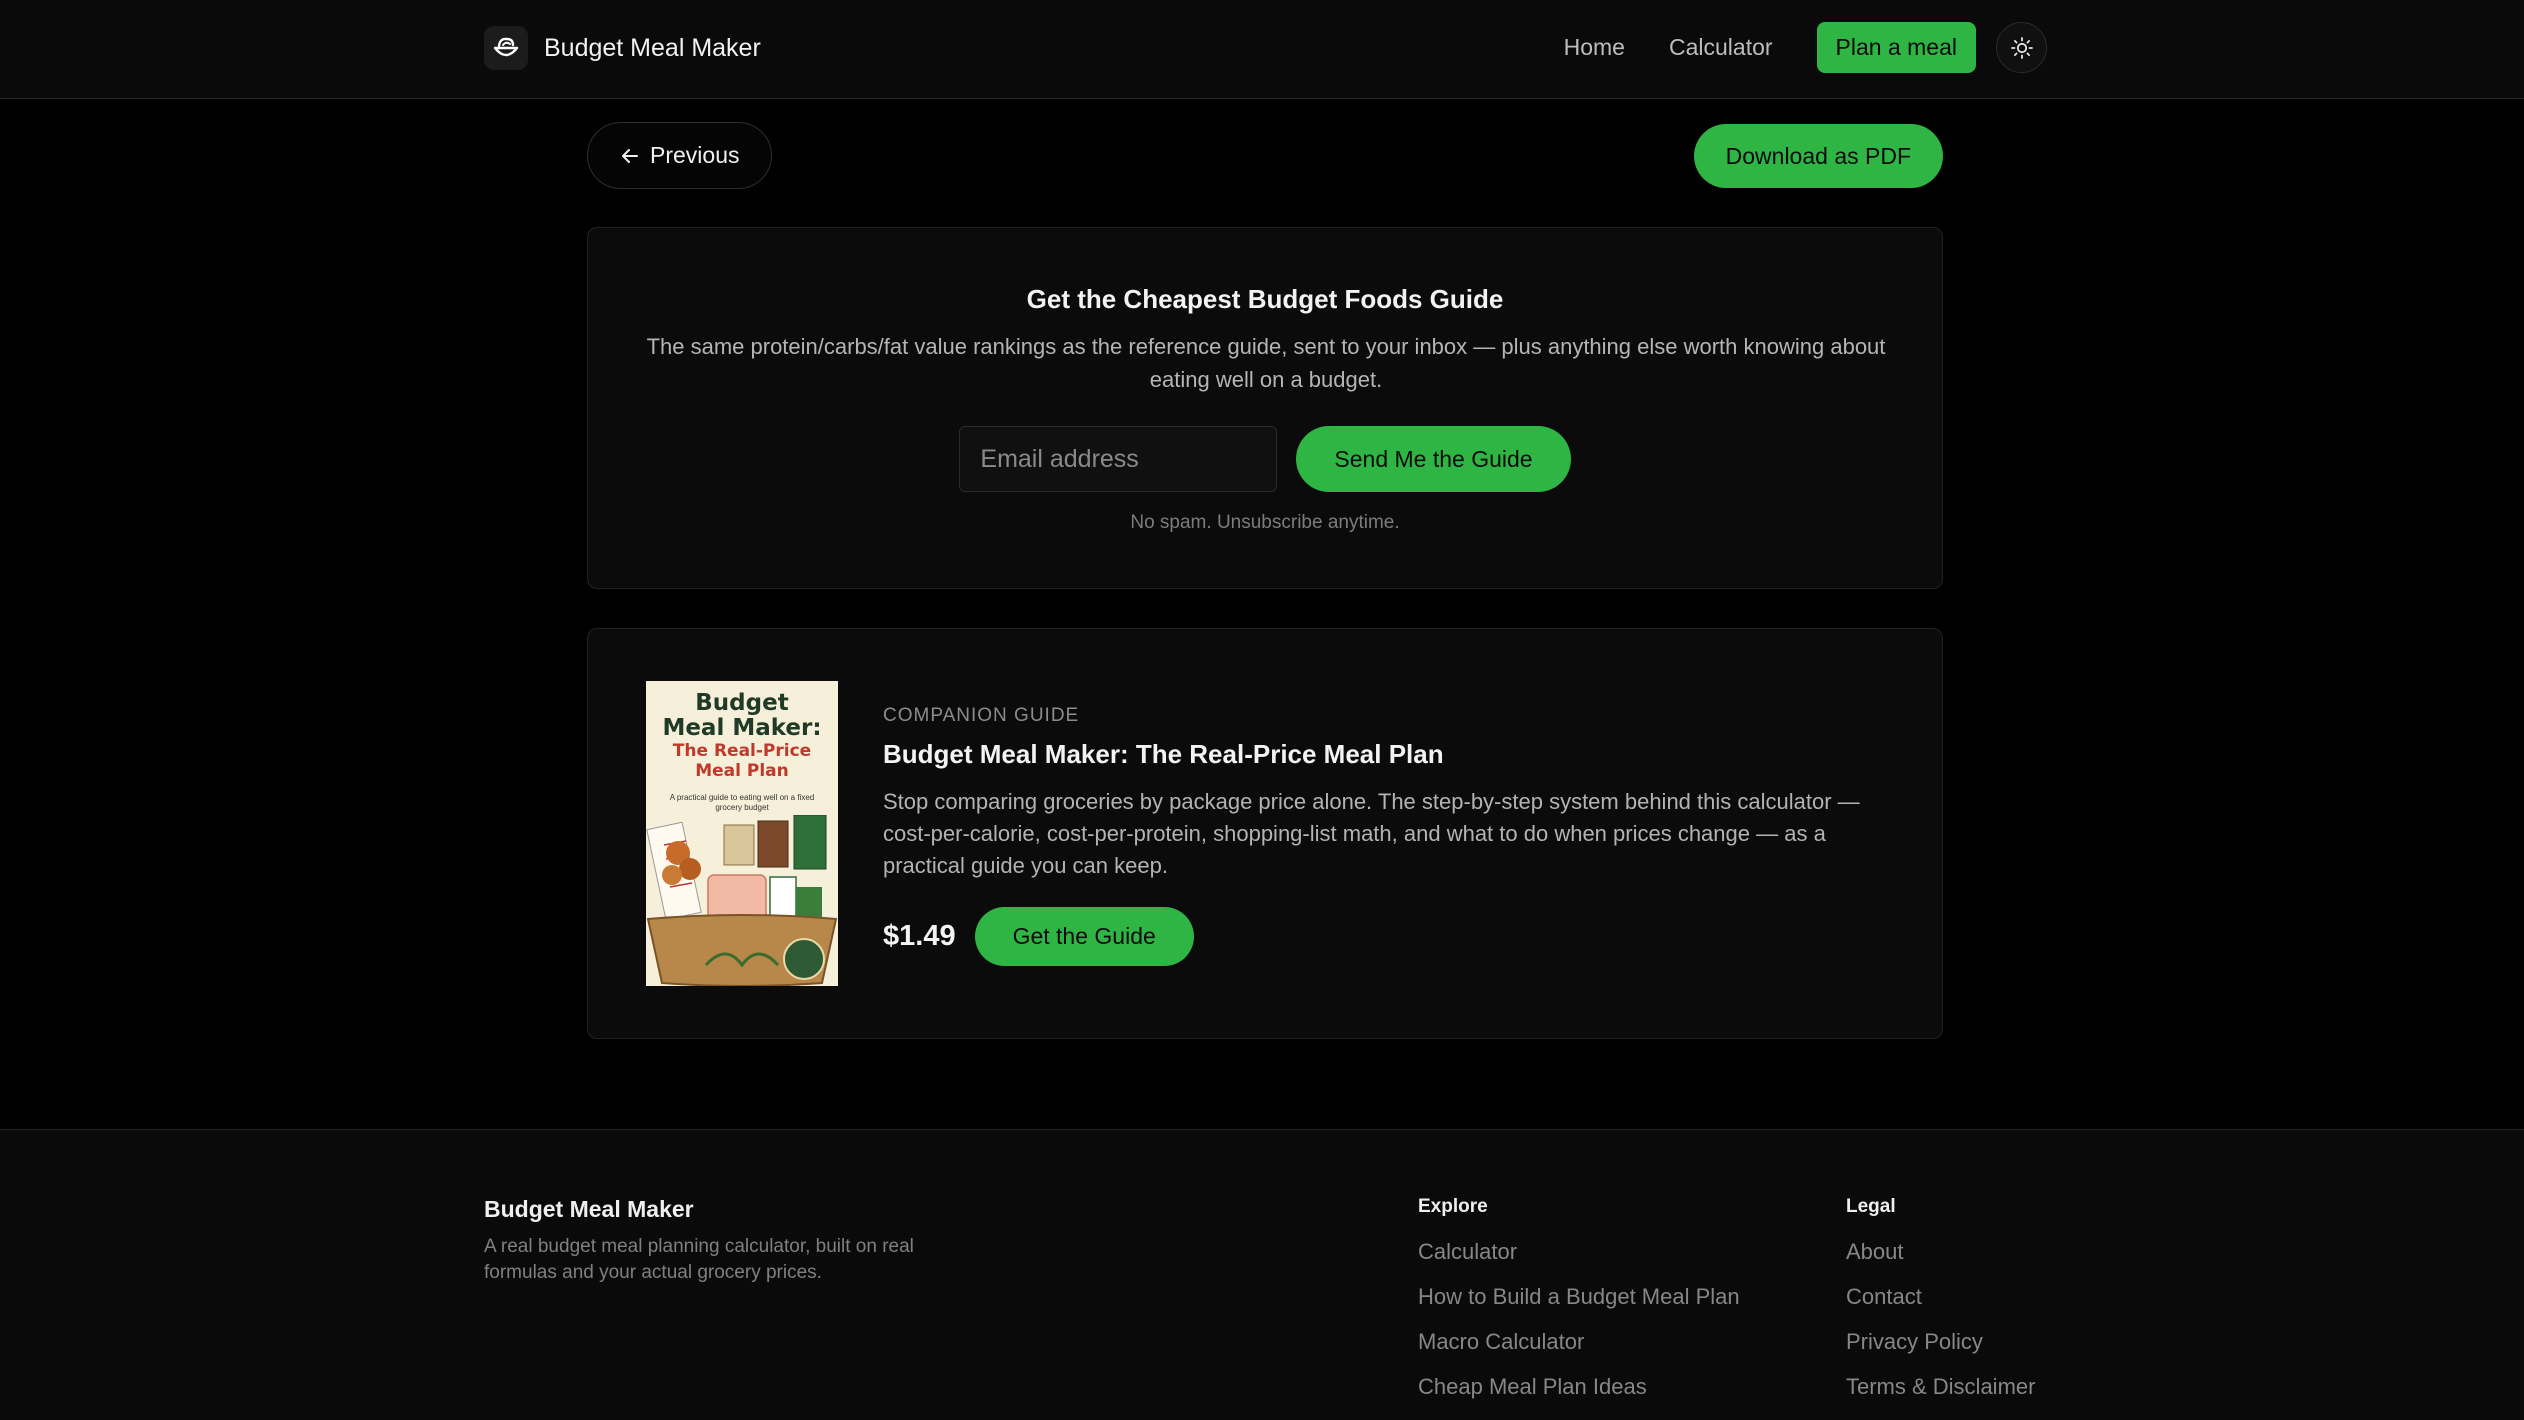  What do you see at coordinates (630, 155) in the screenshot?
I see `arrow-left-icon` at bounding box center [630, 155].